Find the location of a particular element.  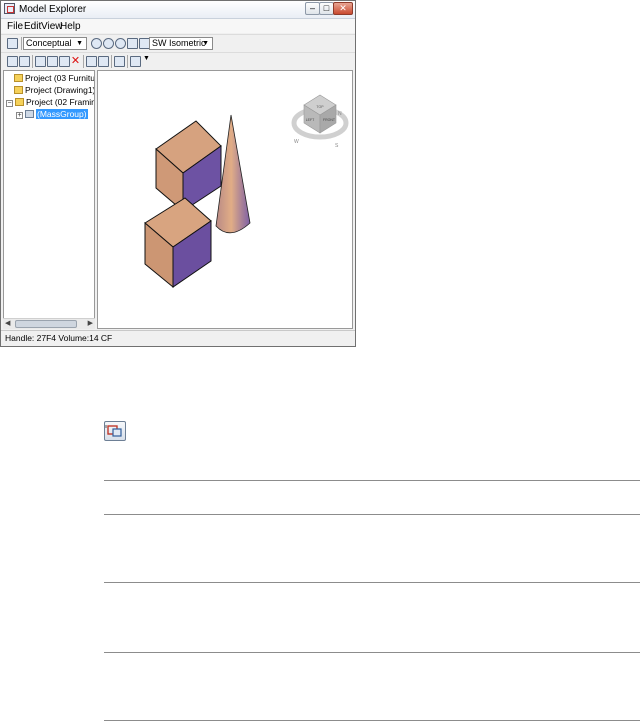

menu-help: Help is located at coordinates (70, 26).